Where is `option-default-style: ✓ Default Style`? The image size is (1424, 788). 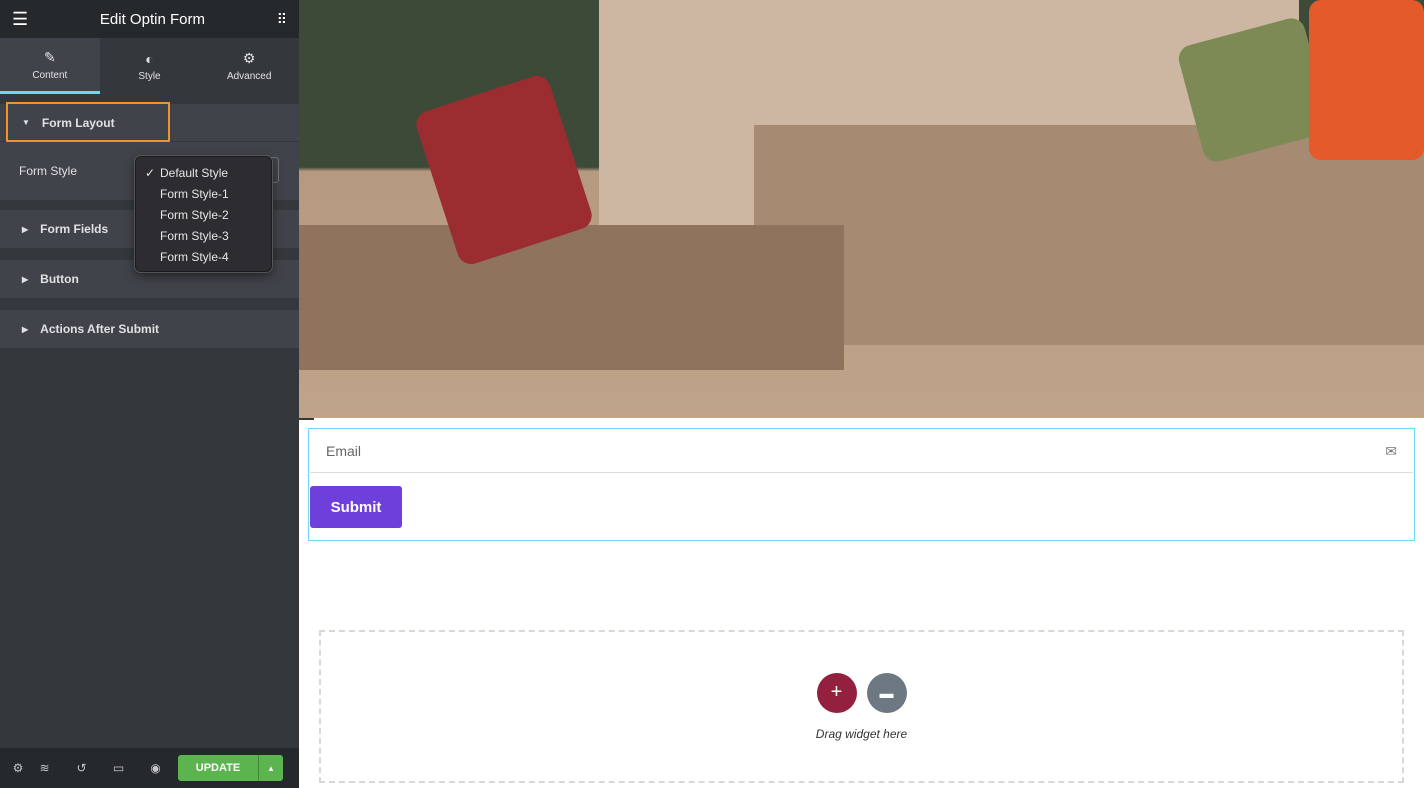 option-default-style: ✓ Default Style is located at coordinates (203, 173).